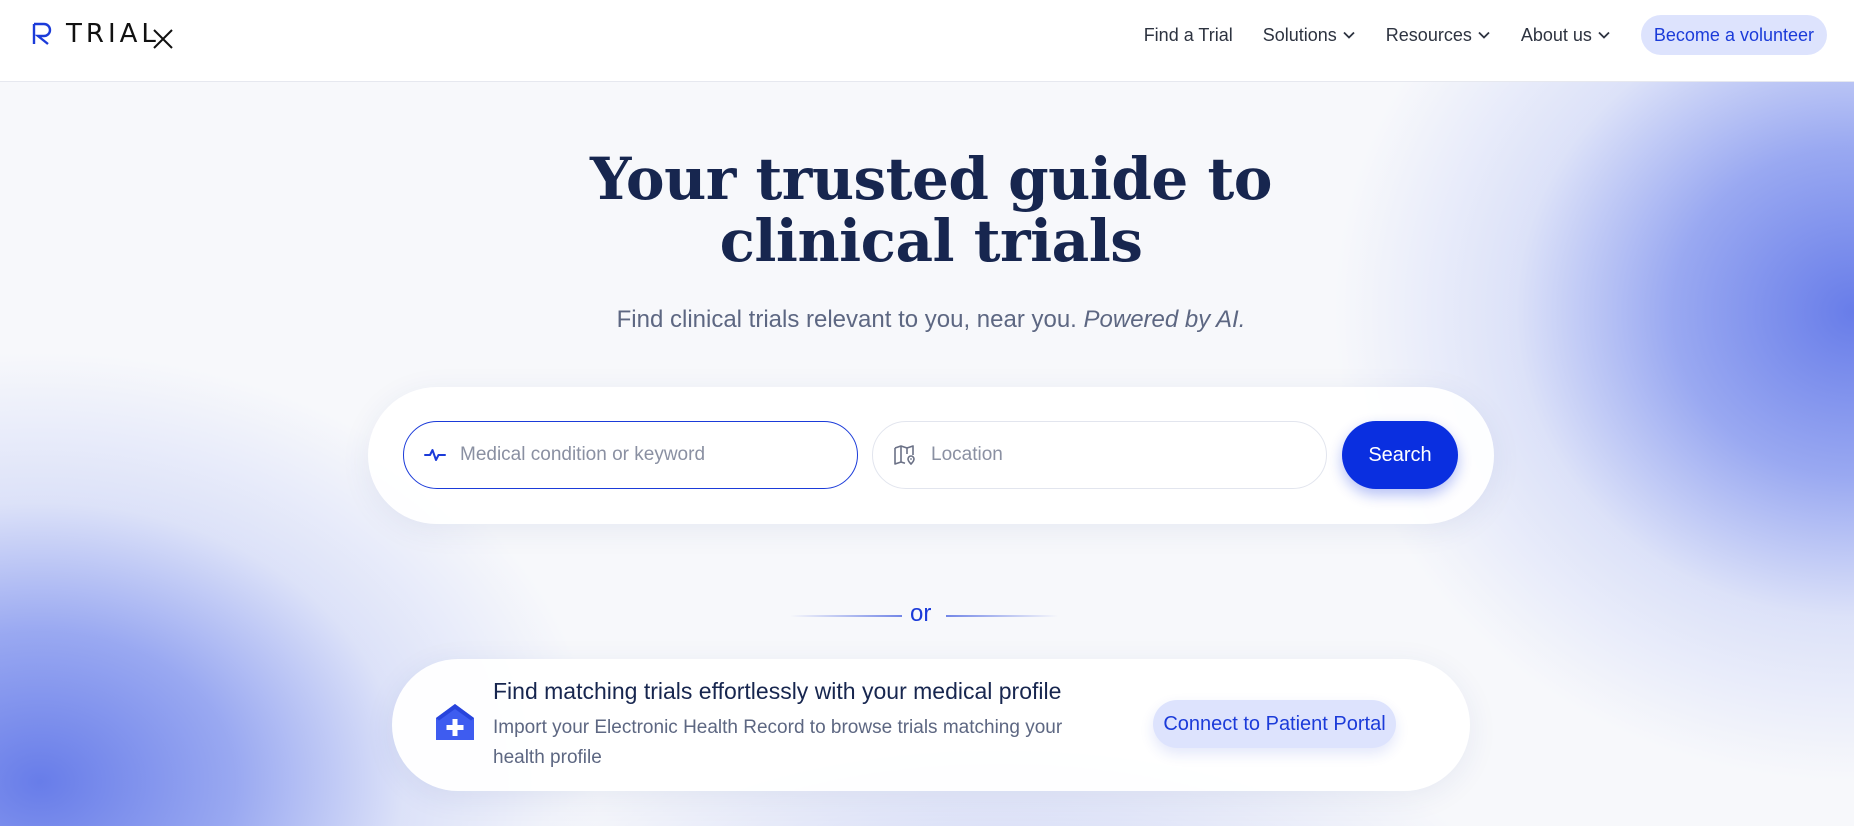 This screenshot has height=826, width=1854. I want to click on nav-item-resources: Resources, so click(1438, 35).